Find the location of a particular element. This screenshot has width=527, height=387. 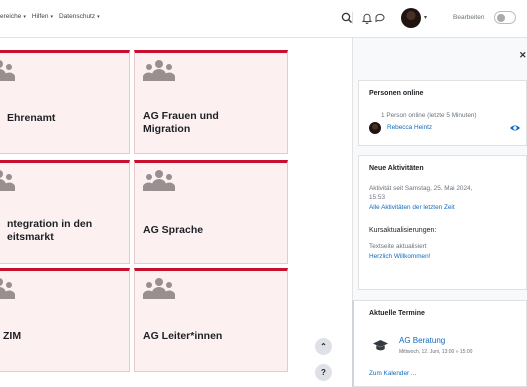

nav-item-bereiche: ereiche ▾ is located at coordinates (13, 16).